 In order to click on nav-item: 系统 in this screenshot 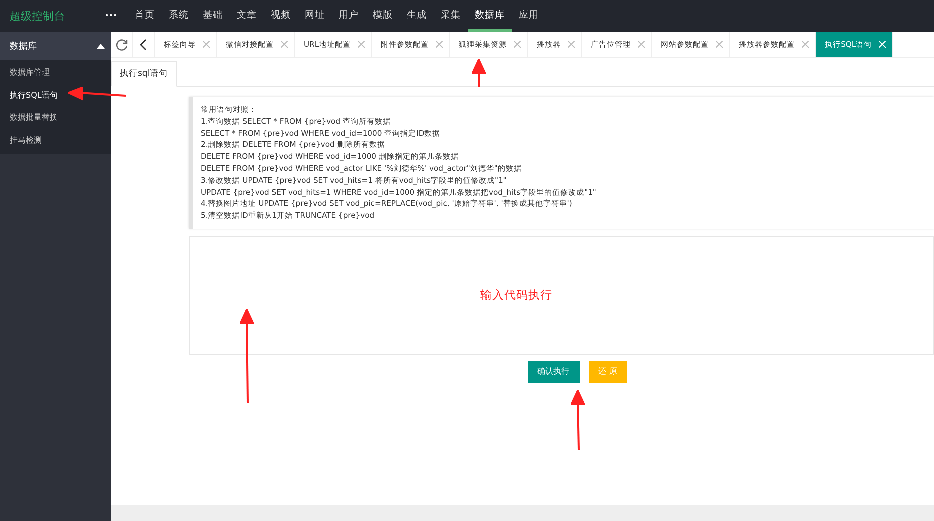, I will do `click(179, 16)`.